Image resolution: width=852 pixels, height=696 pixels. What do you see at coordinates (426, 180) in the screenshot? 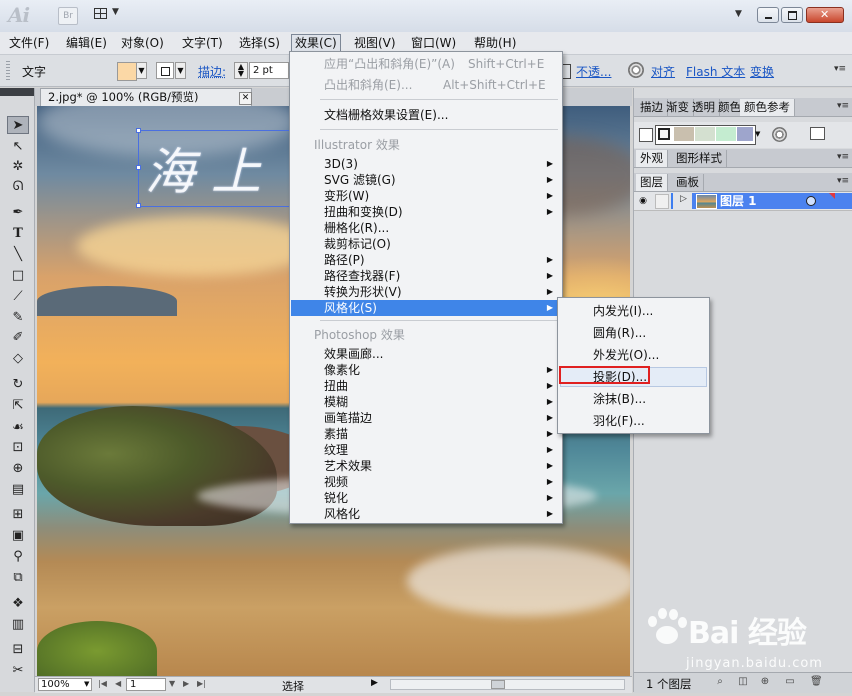
I see `menu-item-svg-filters: SVG 滤镜(G) ▶` at bounding box center [426, 180].